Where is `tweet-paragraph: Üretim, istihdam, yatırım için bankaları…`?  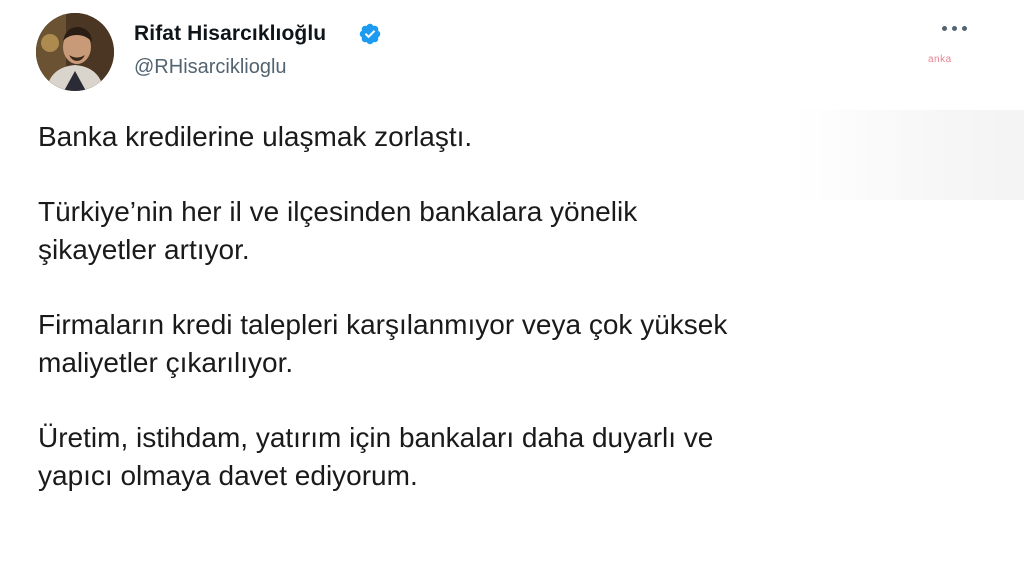 tweet-paragraph: Üretim, istihdam, yatırım için bankaları… is located at coordinates (376, 456).